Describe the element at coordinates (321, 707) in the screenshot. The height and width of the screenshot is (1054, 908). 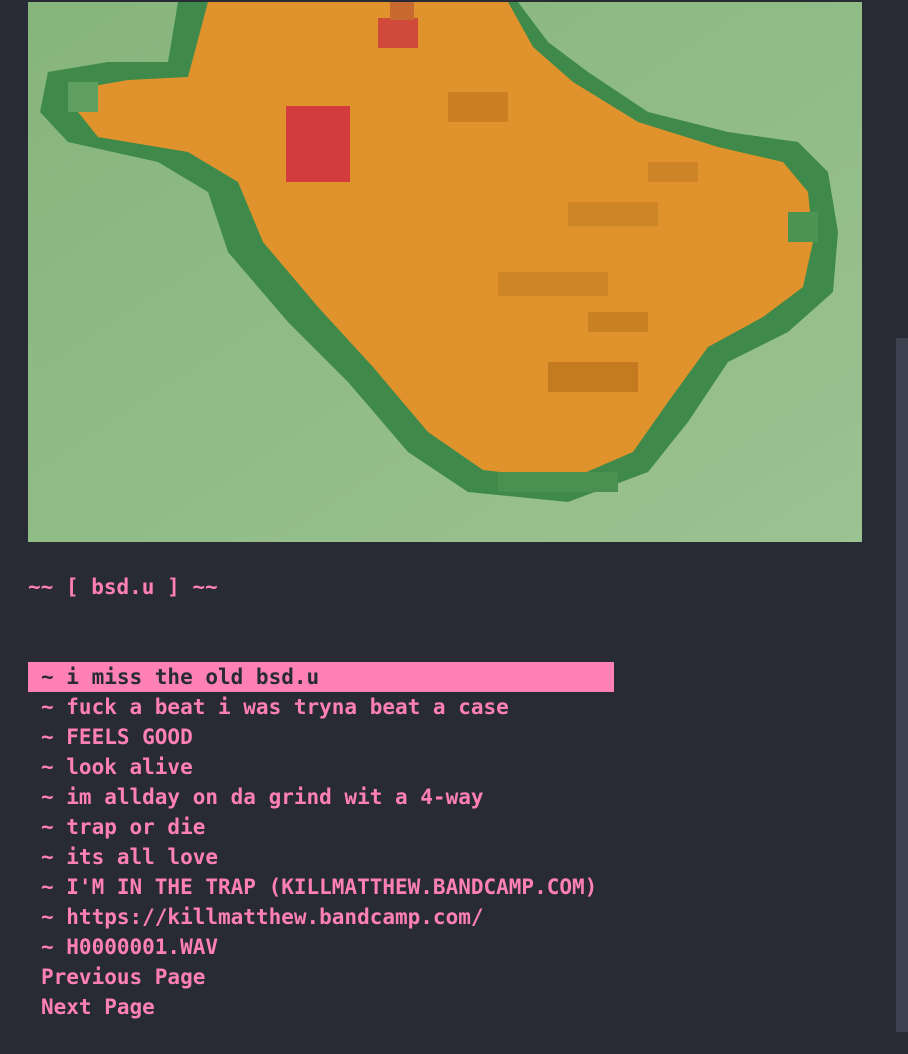
I see `list-item: ~ fuck a beat i was tryna beat a case` at that location.